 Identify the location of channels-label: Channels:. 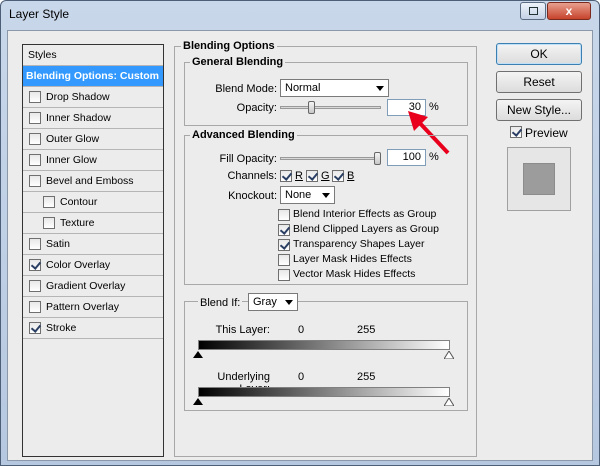
(252, 176).